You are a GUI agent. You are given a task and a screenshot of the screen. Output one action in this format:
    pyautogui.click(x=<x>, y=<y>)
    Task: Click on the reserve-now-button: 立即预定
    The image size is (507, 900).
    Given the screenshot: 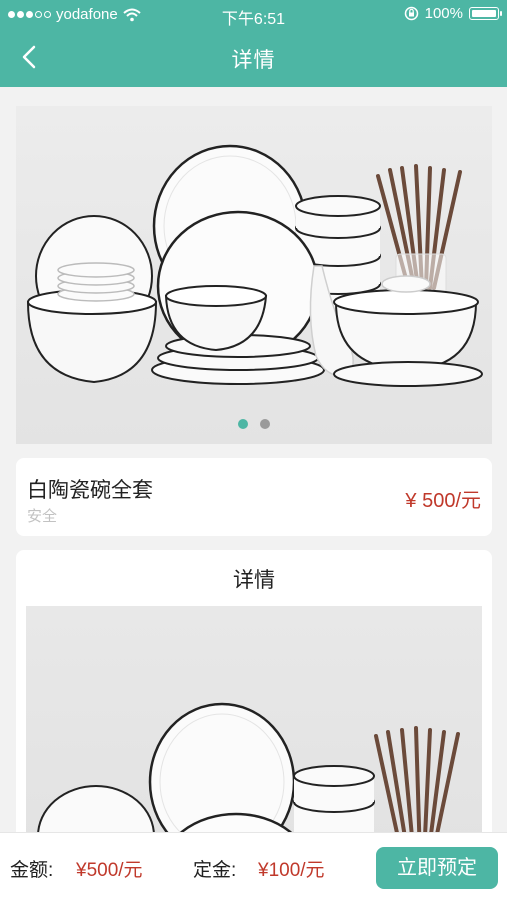 What is the action you would take?
    pyautogui.click(x=437, y=868)
    